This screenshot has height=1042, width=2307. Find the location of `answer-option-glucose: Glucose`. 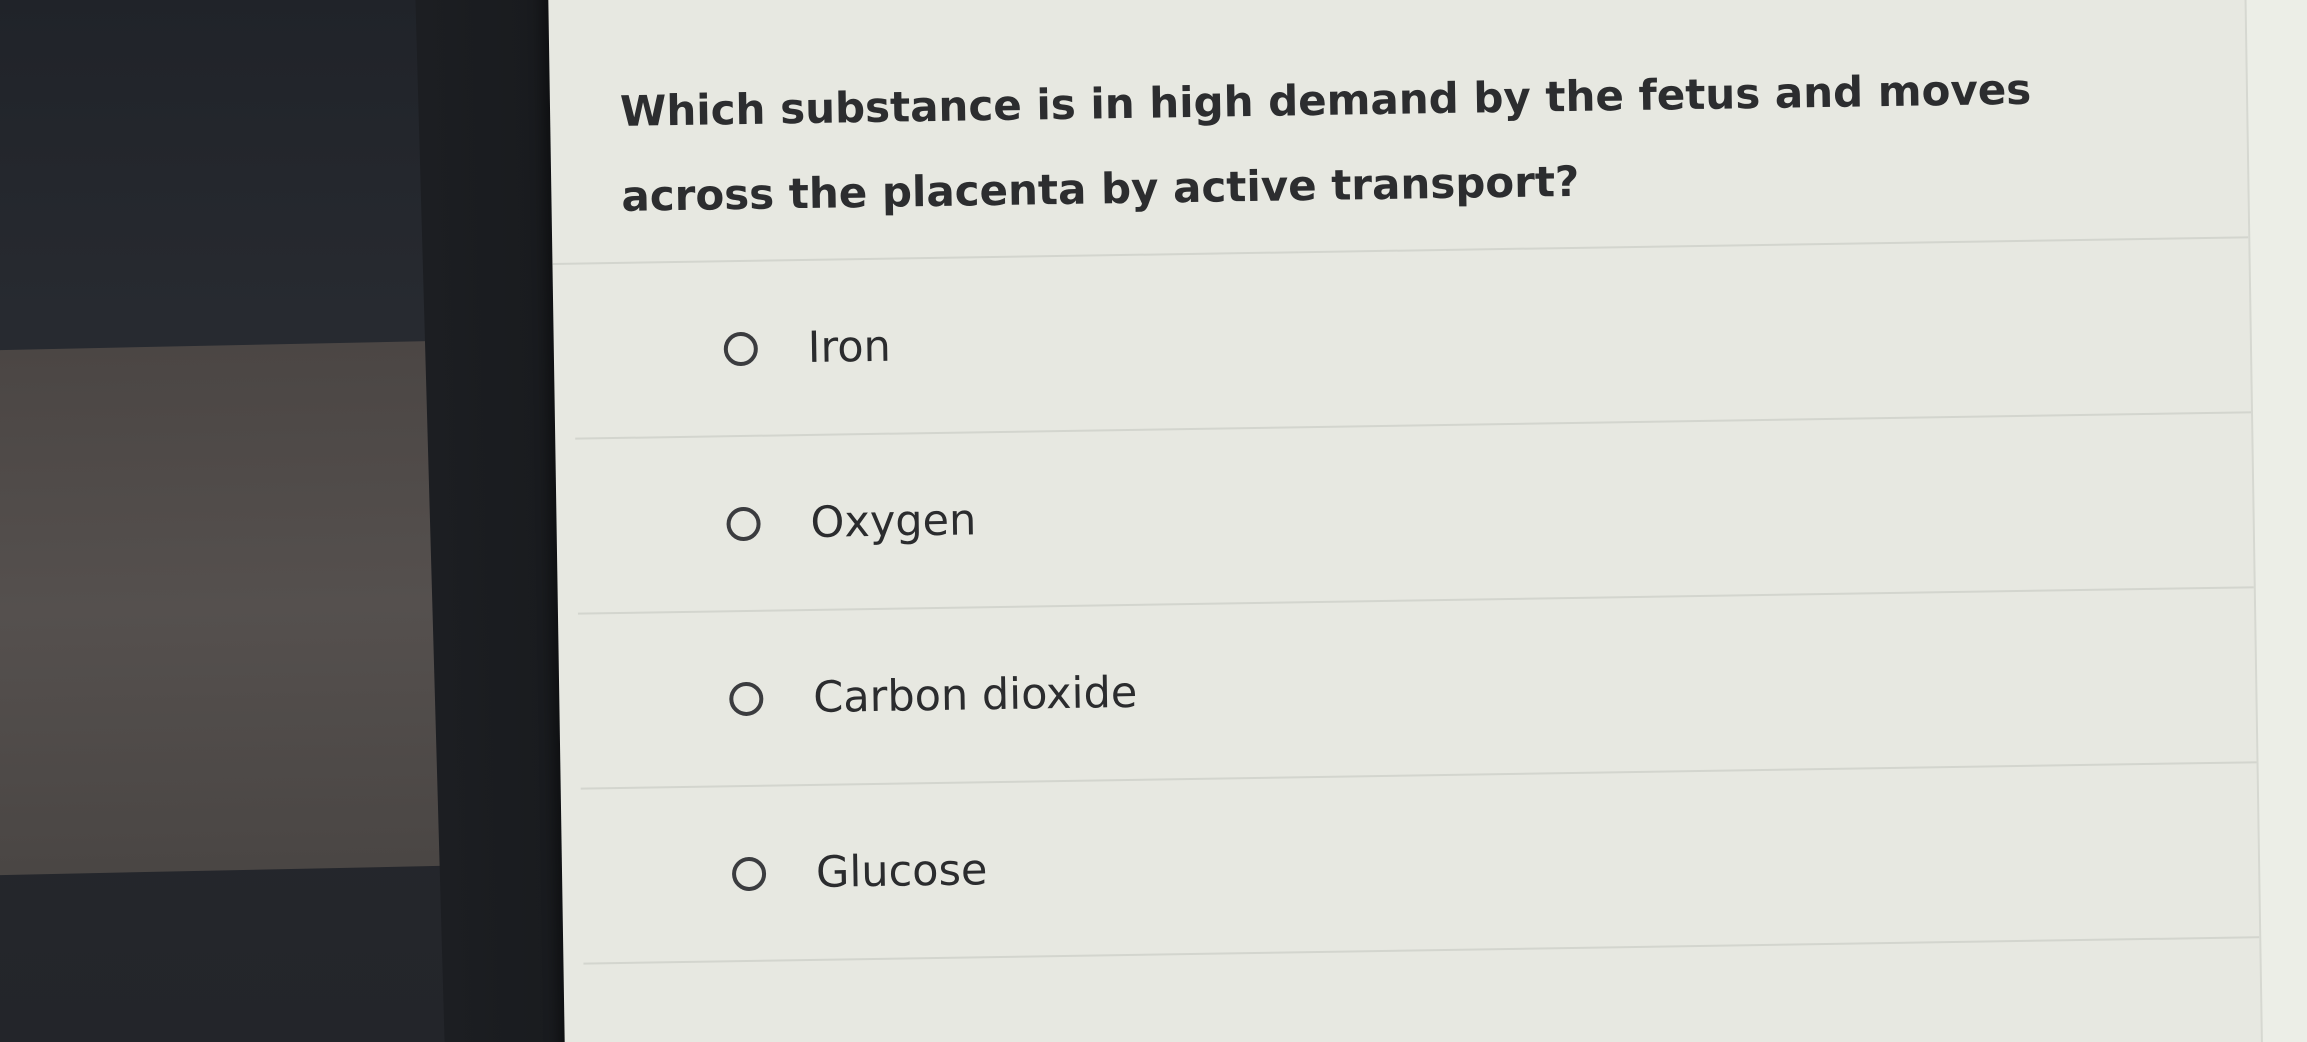

answer-option-glucose: Glucose is located at coordinates (1422, 864).